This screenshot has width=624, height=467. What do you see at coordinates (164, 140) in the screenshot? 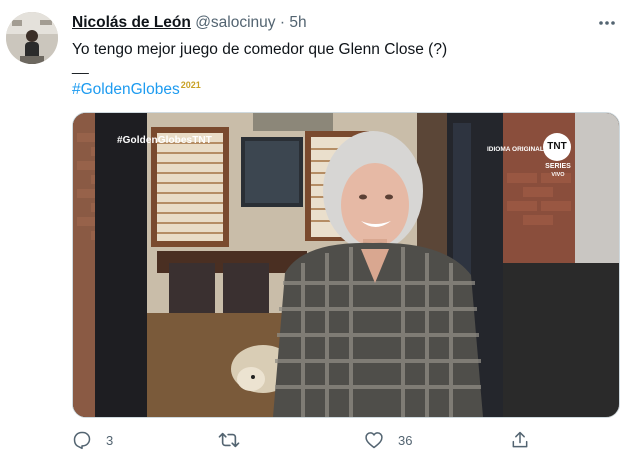
I see `media-overlay-tag: #GoldenGlobesTNT` at bounding box center [164, 140].